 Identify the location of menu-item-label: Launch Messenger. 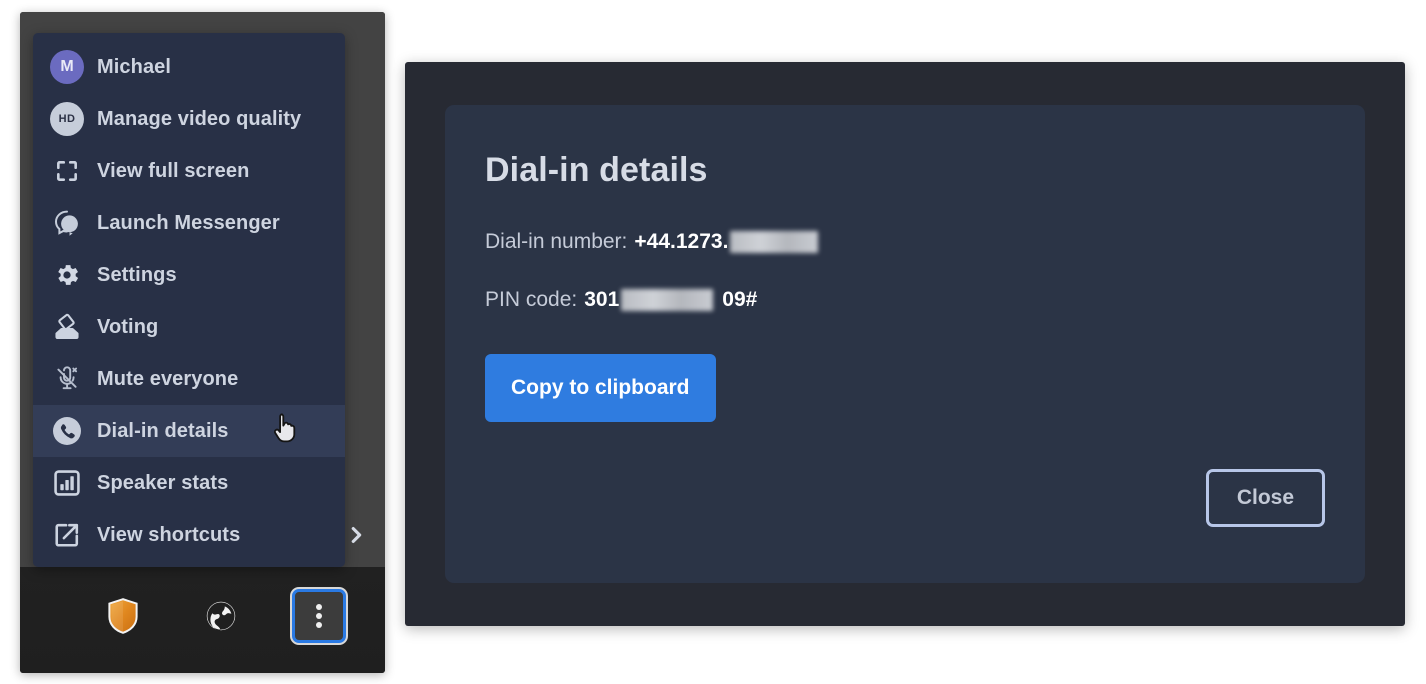
(188, 222).